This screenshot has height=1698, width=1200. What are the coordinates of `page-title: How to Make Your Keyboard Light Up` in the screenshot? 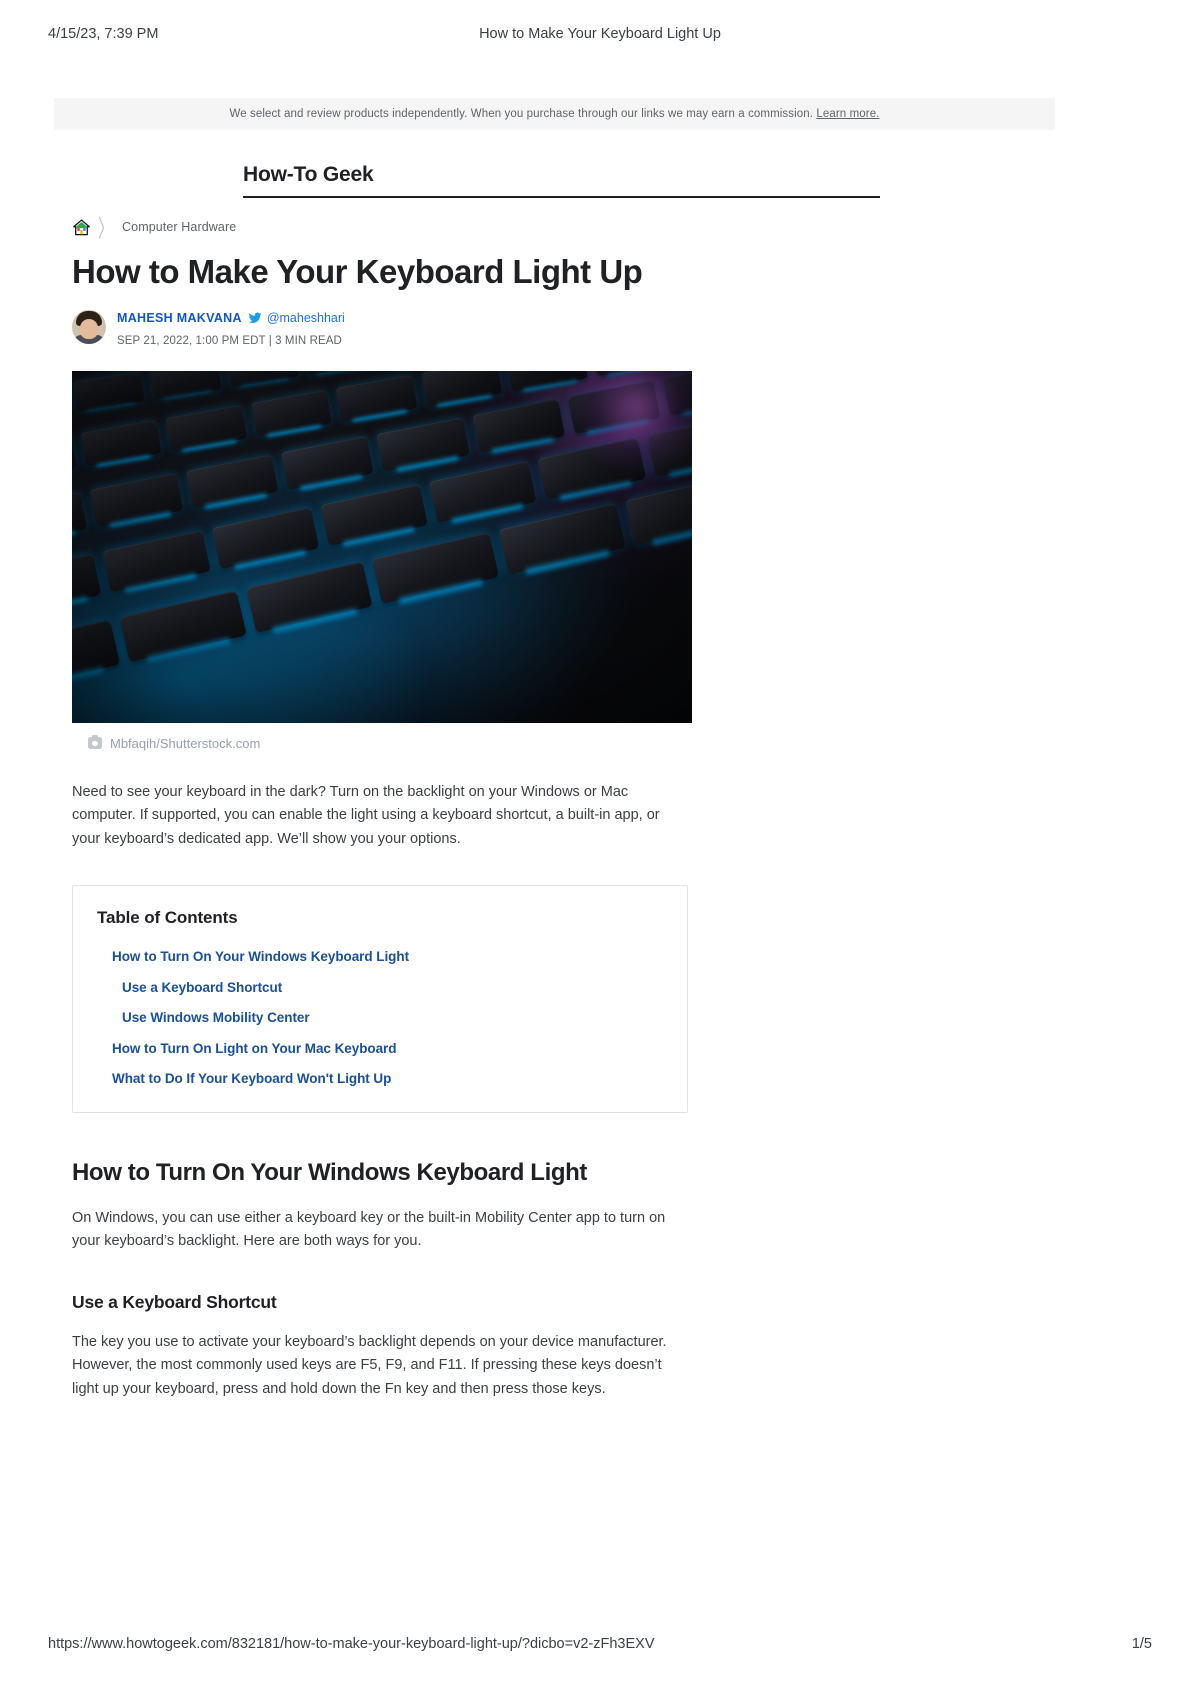 It's located at (357, 271).